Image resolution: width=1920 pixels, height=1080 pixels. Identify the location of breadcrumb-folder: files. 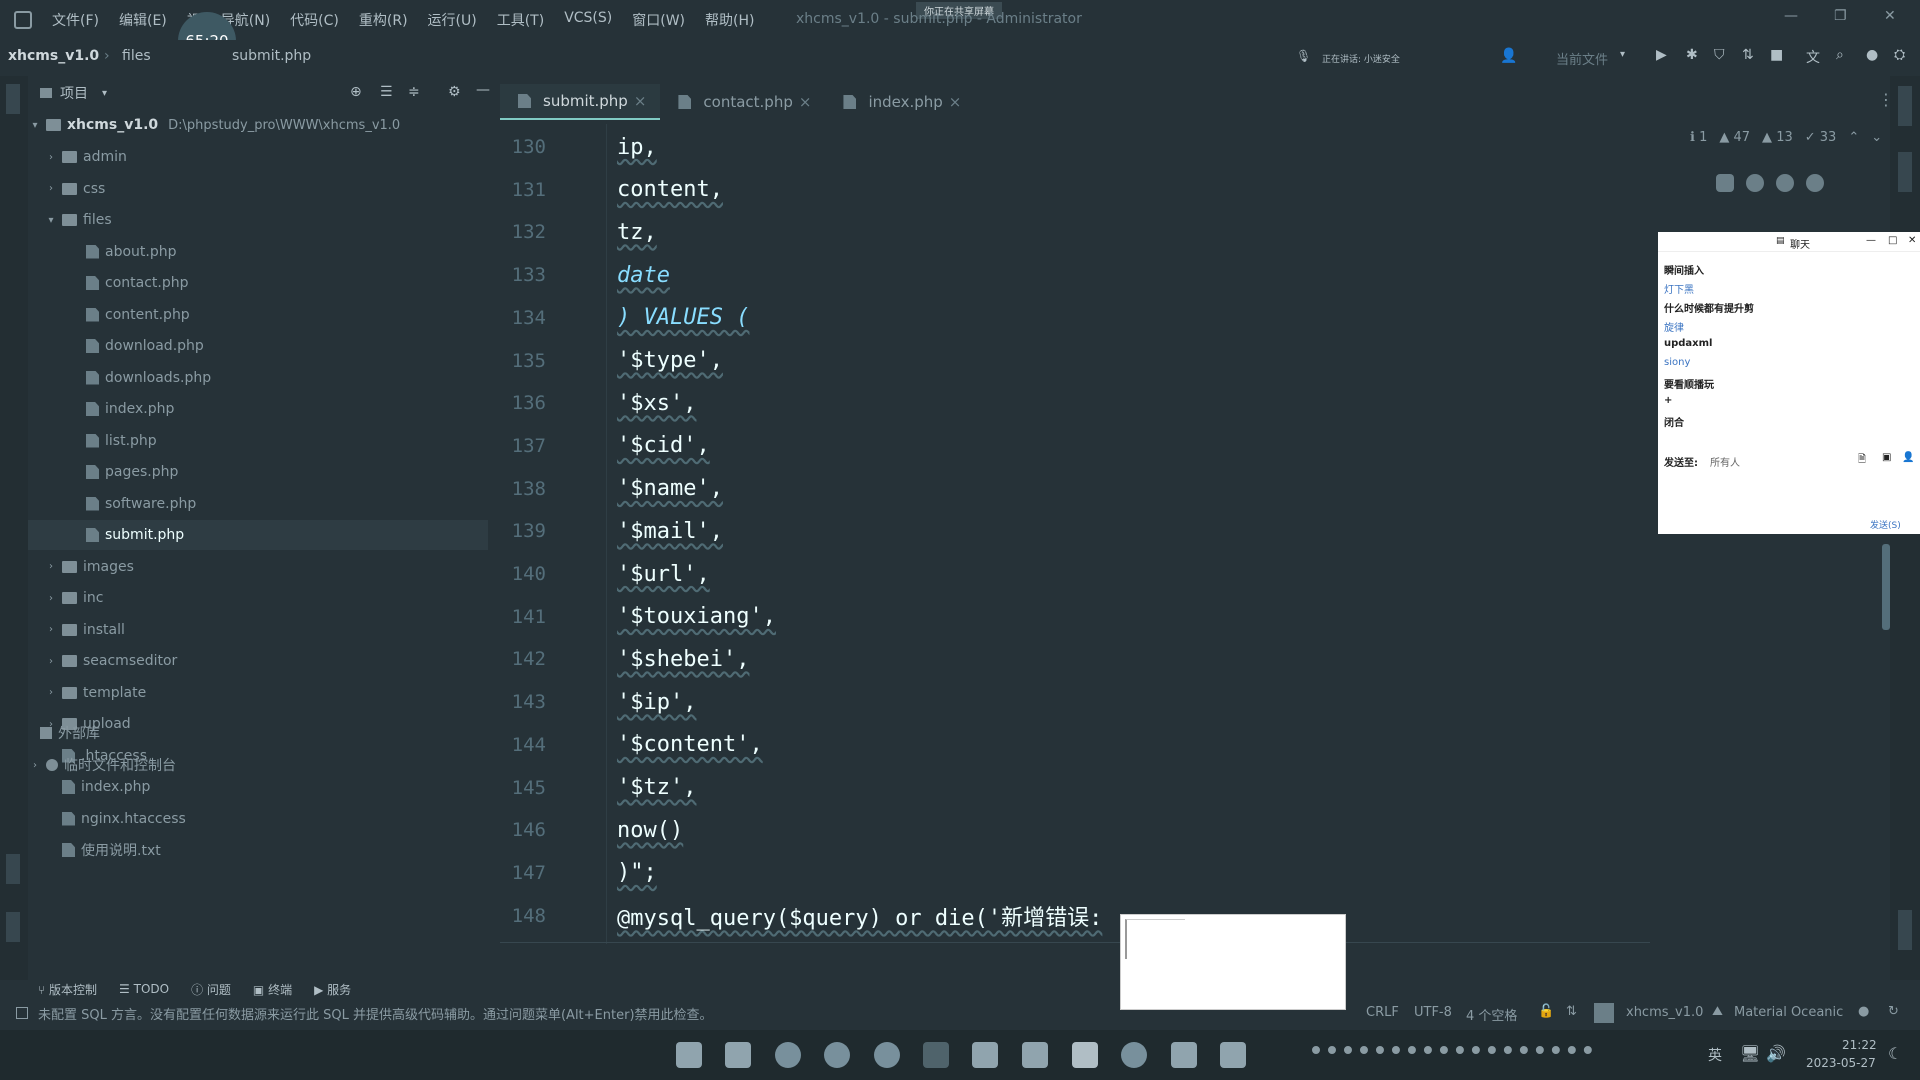
(136, 56).